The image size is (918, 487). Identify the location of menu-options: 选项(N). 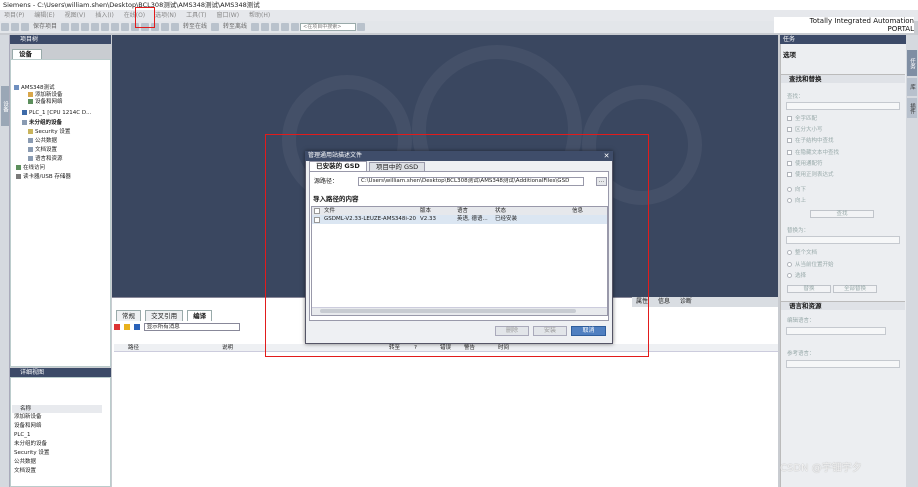
(165, 15).